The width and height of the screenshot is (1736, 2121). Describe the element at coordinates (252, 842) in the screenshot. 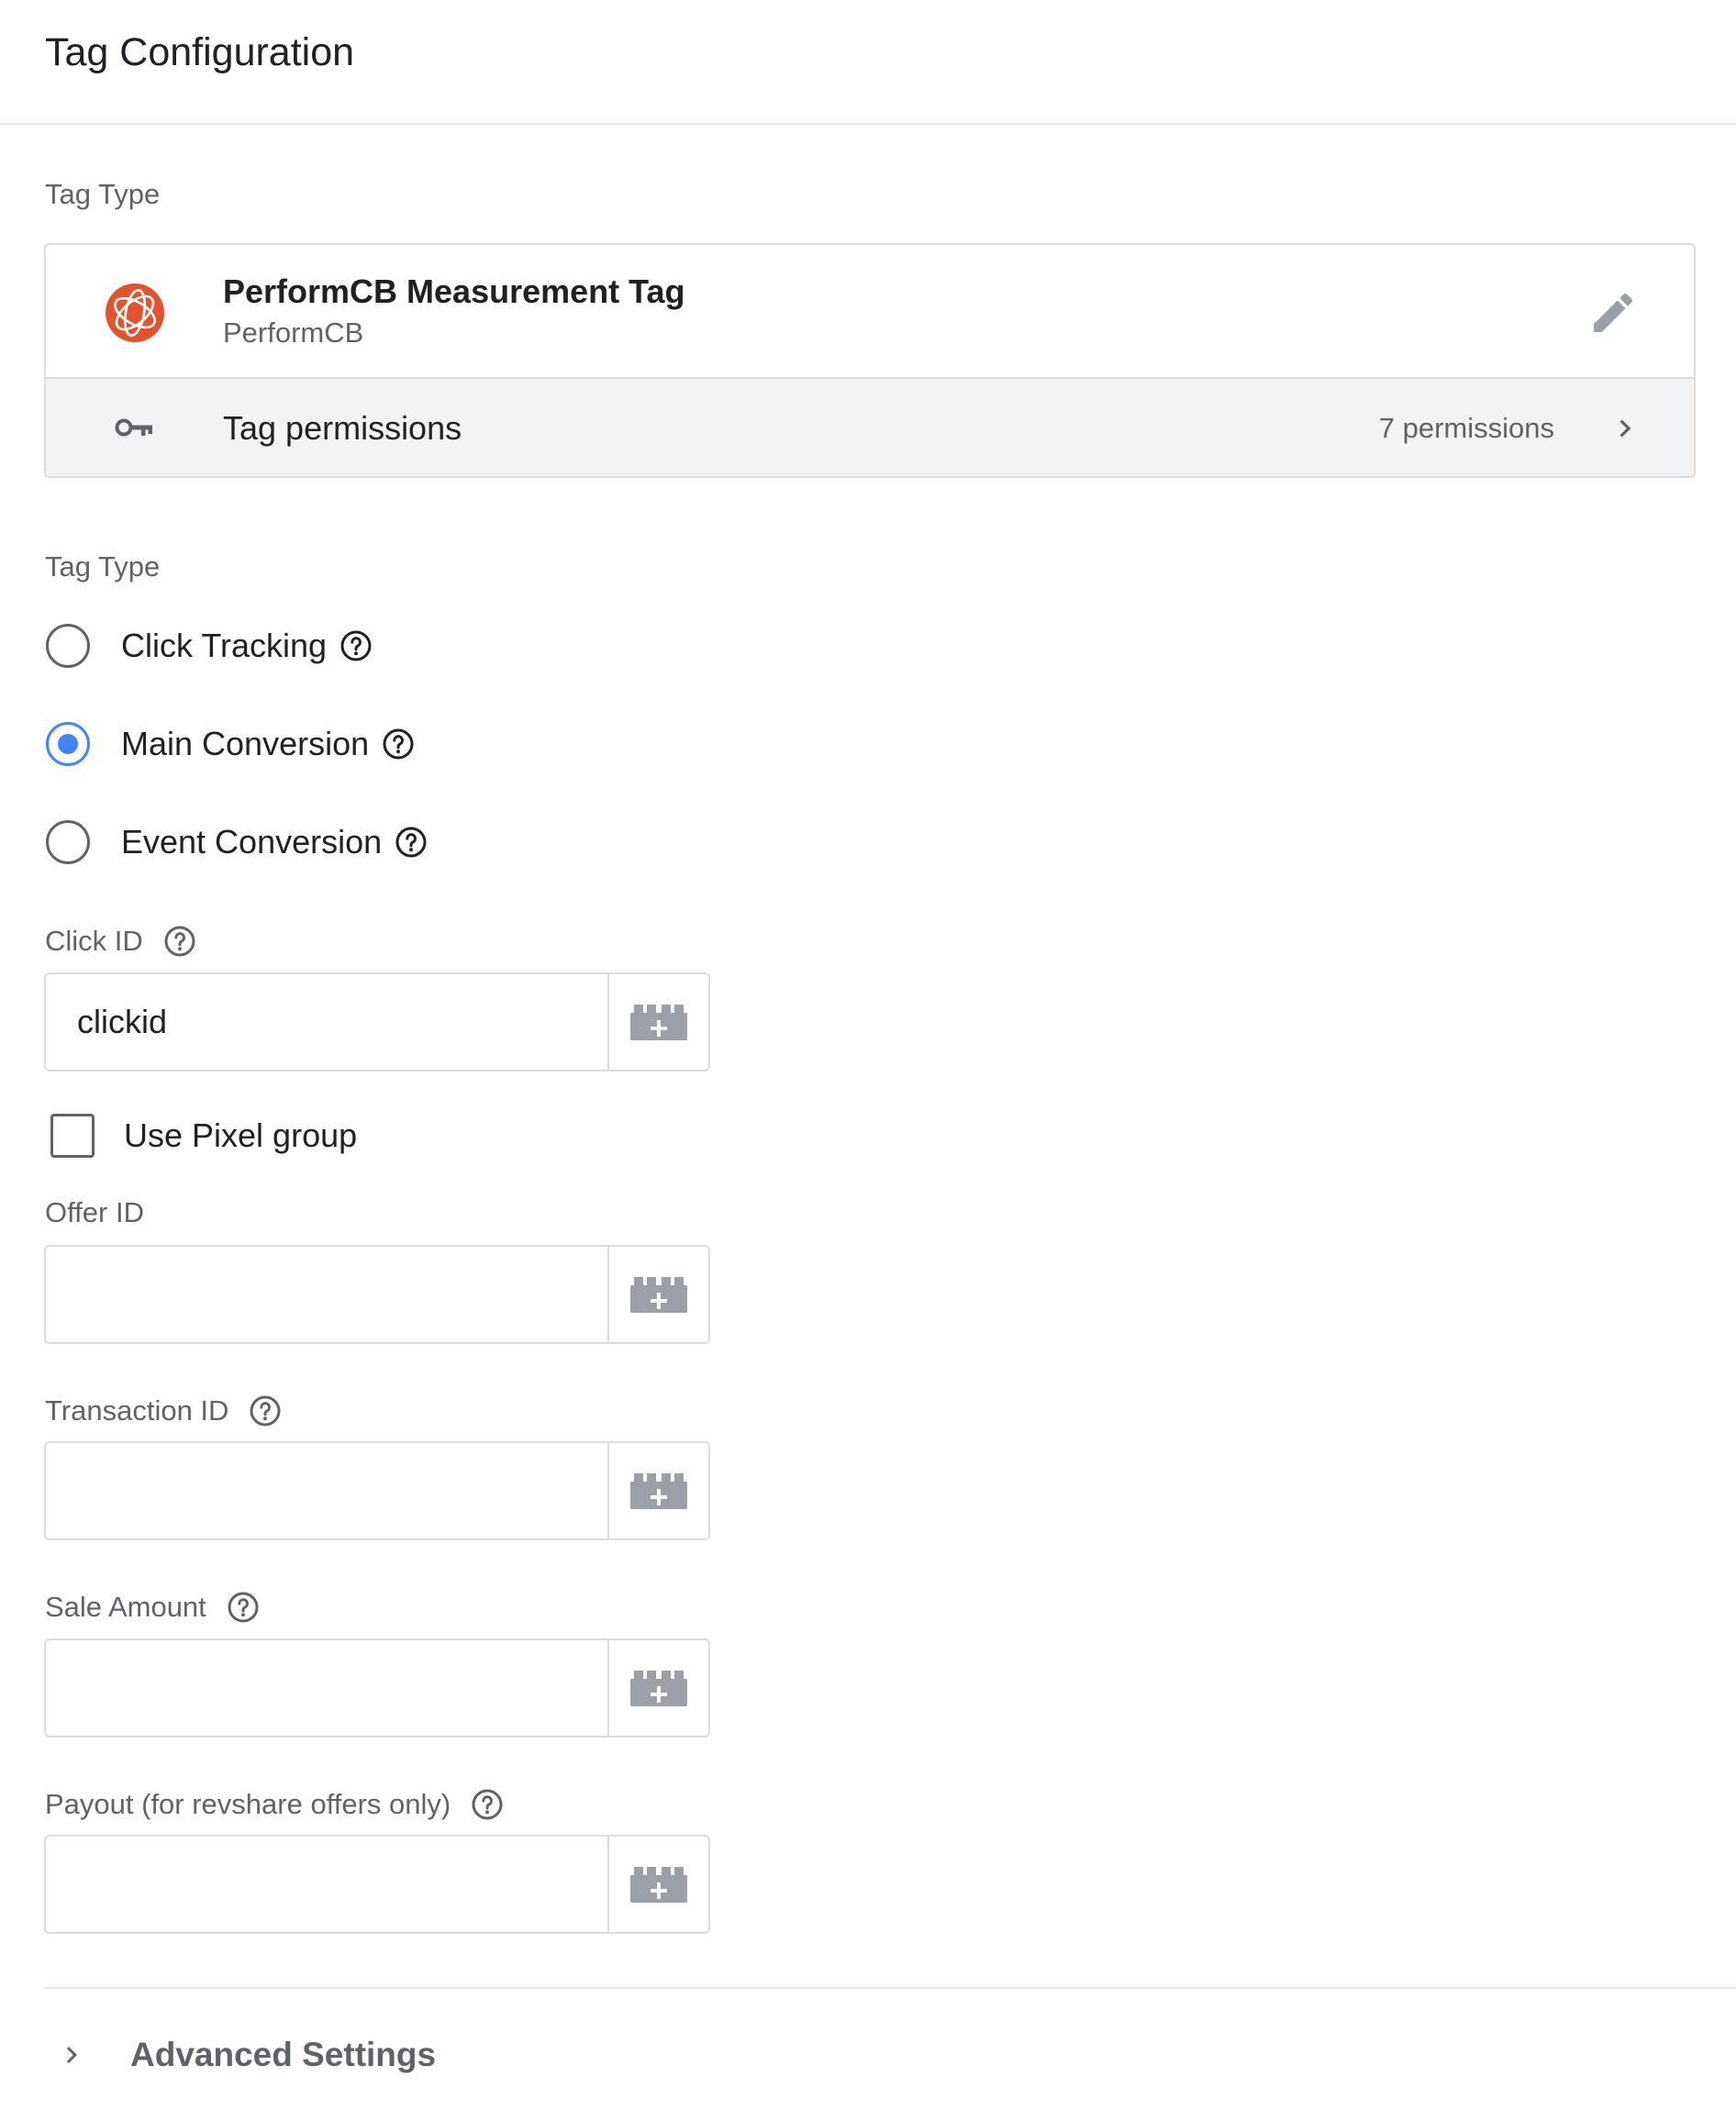

I see `radio-label: Event Conversion` at that location.